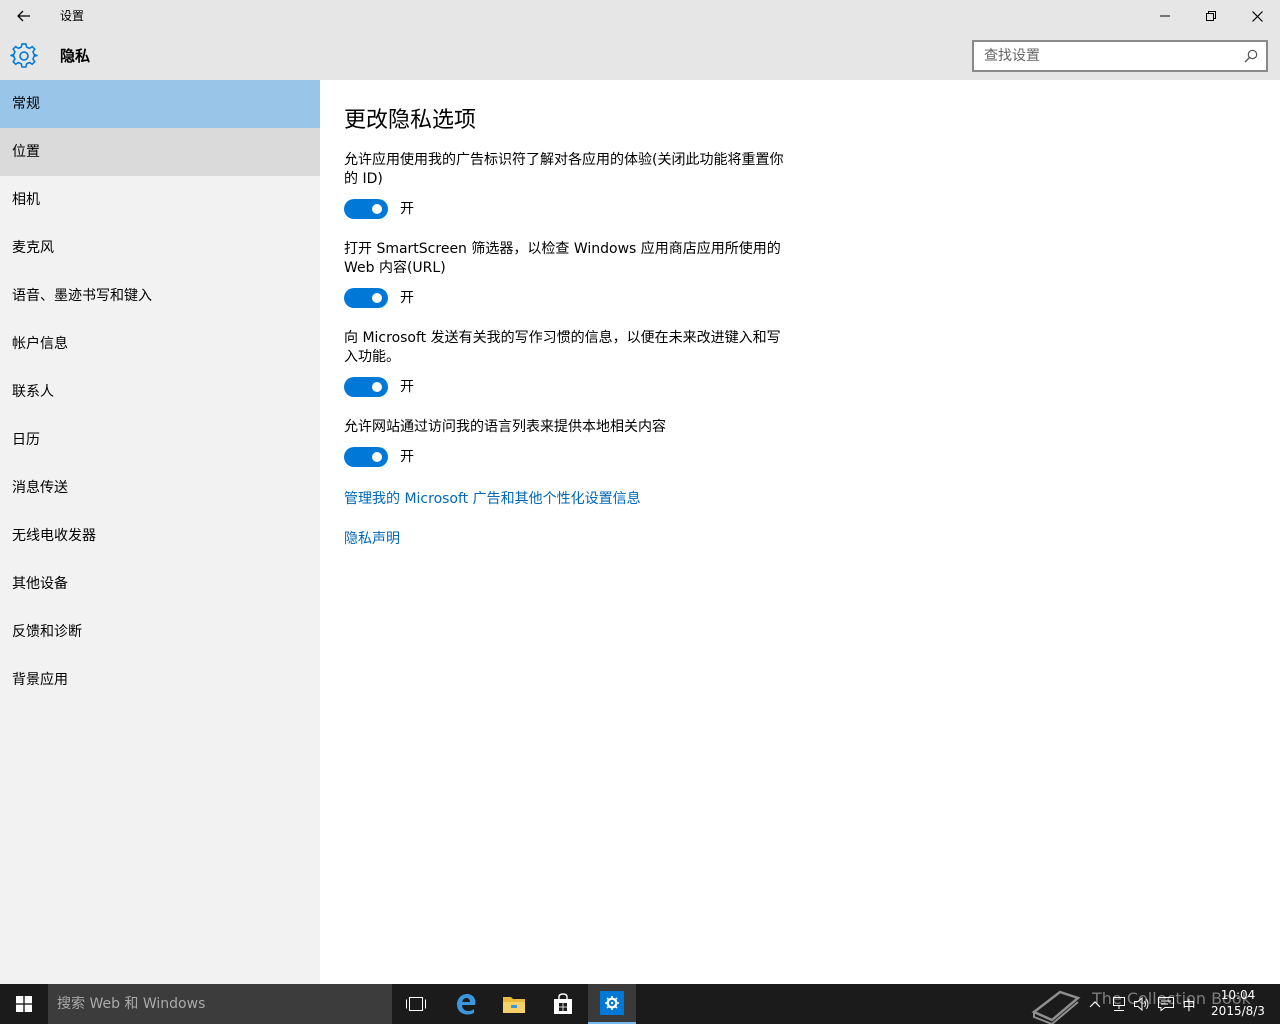 The image size is (1280, 1024). What do you see at coordinates (160, 584) in the screenshot?
I see `sidebar-item-other-devices: 其他设备` at bounding box center [160, 584].